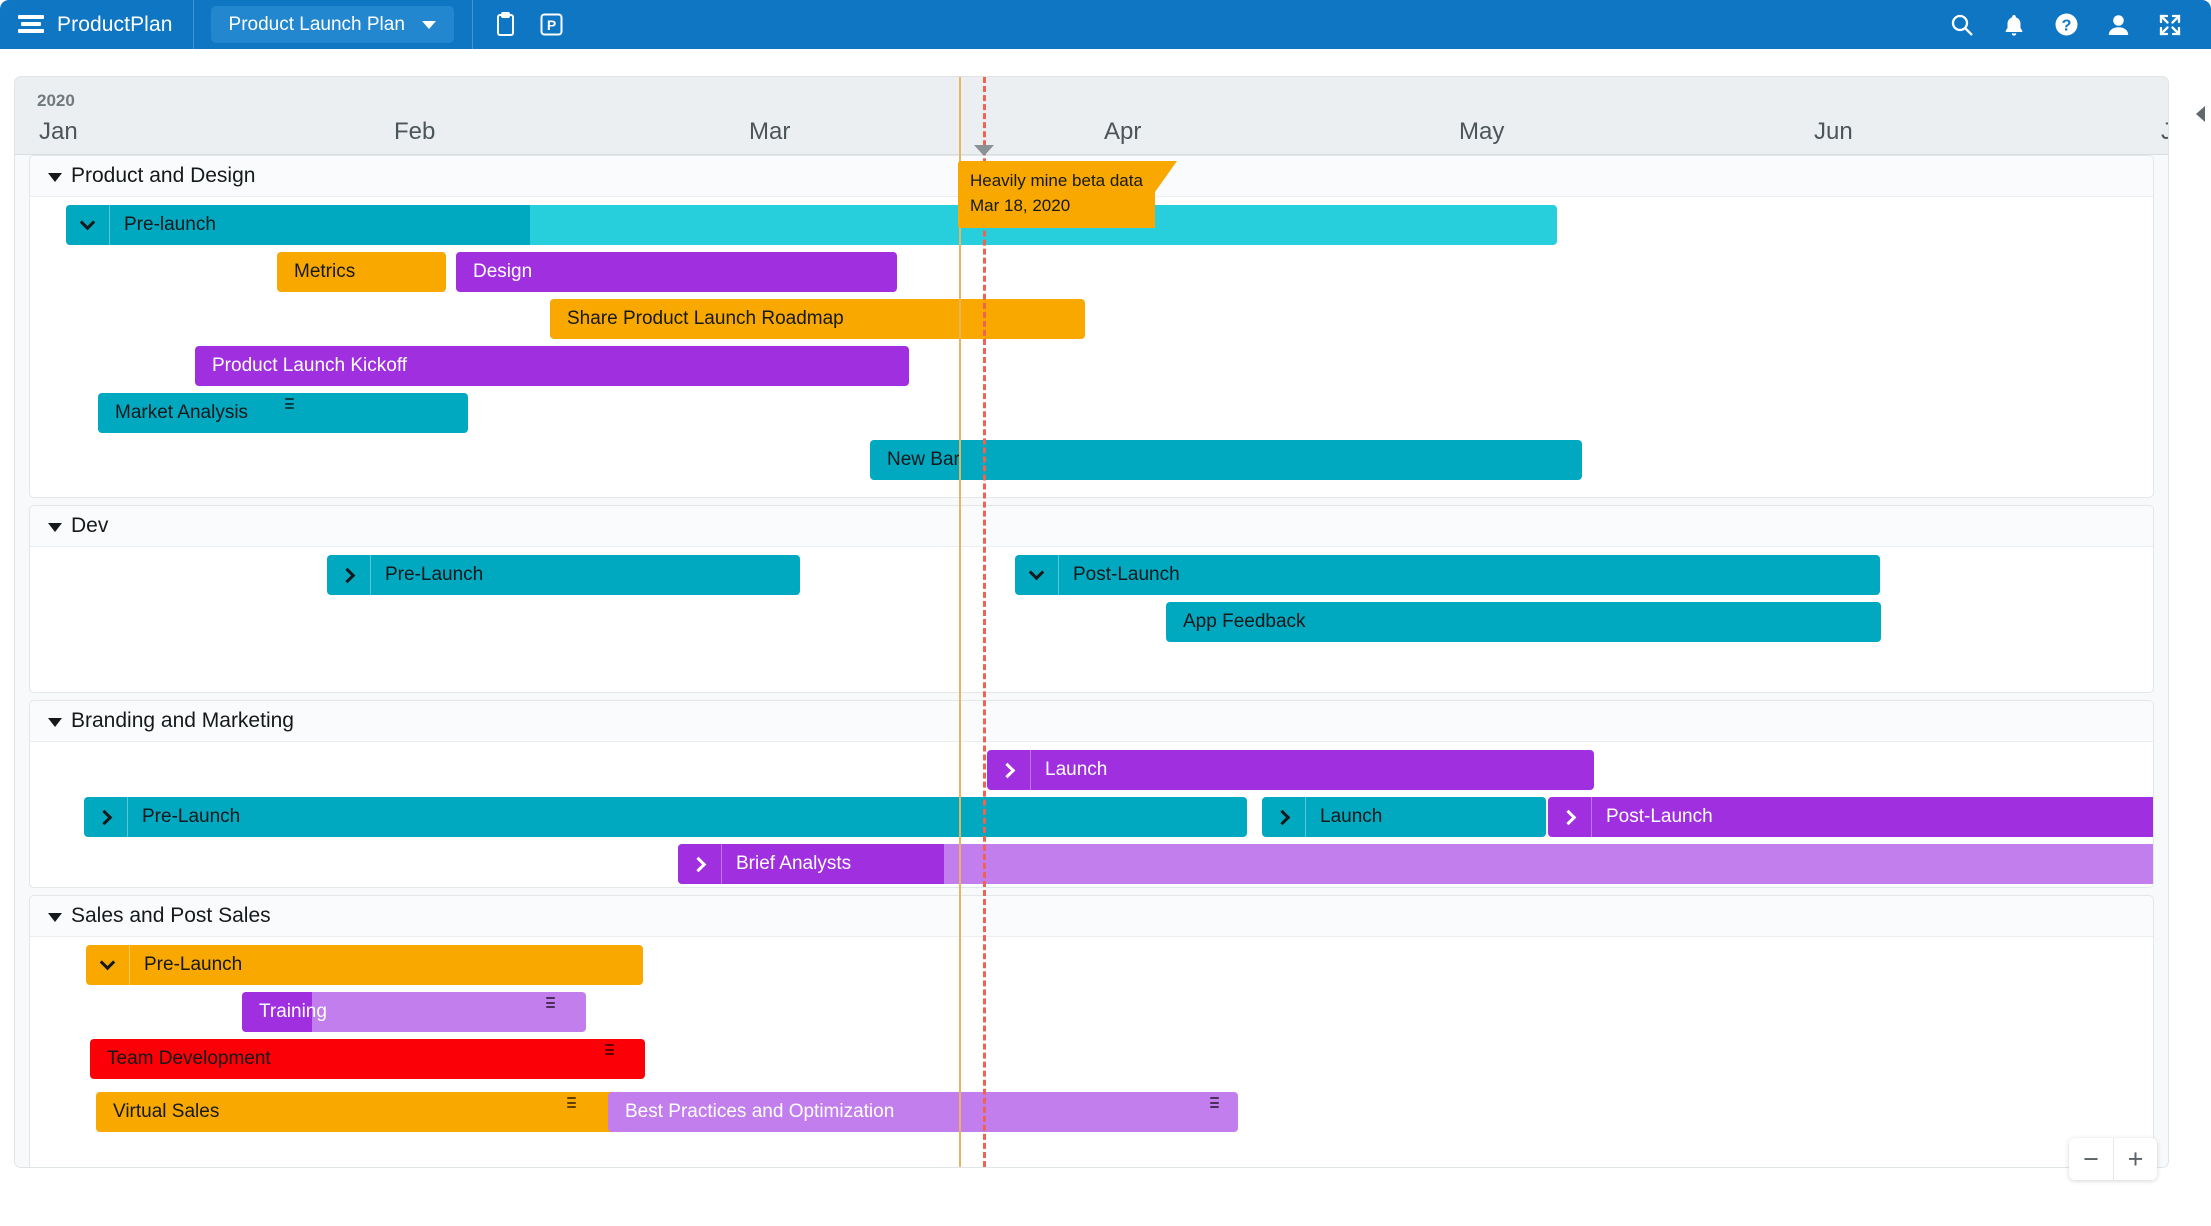 This screenshot has width=2211, height=1226. What do you see at coordinates (2170, 24) in the screenshot?
I see `expand-arrows-icon` at bounding box center [2170, 24].